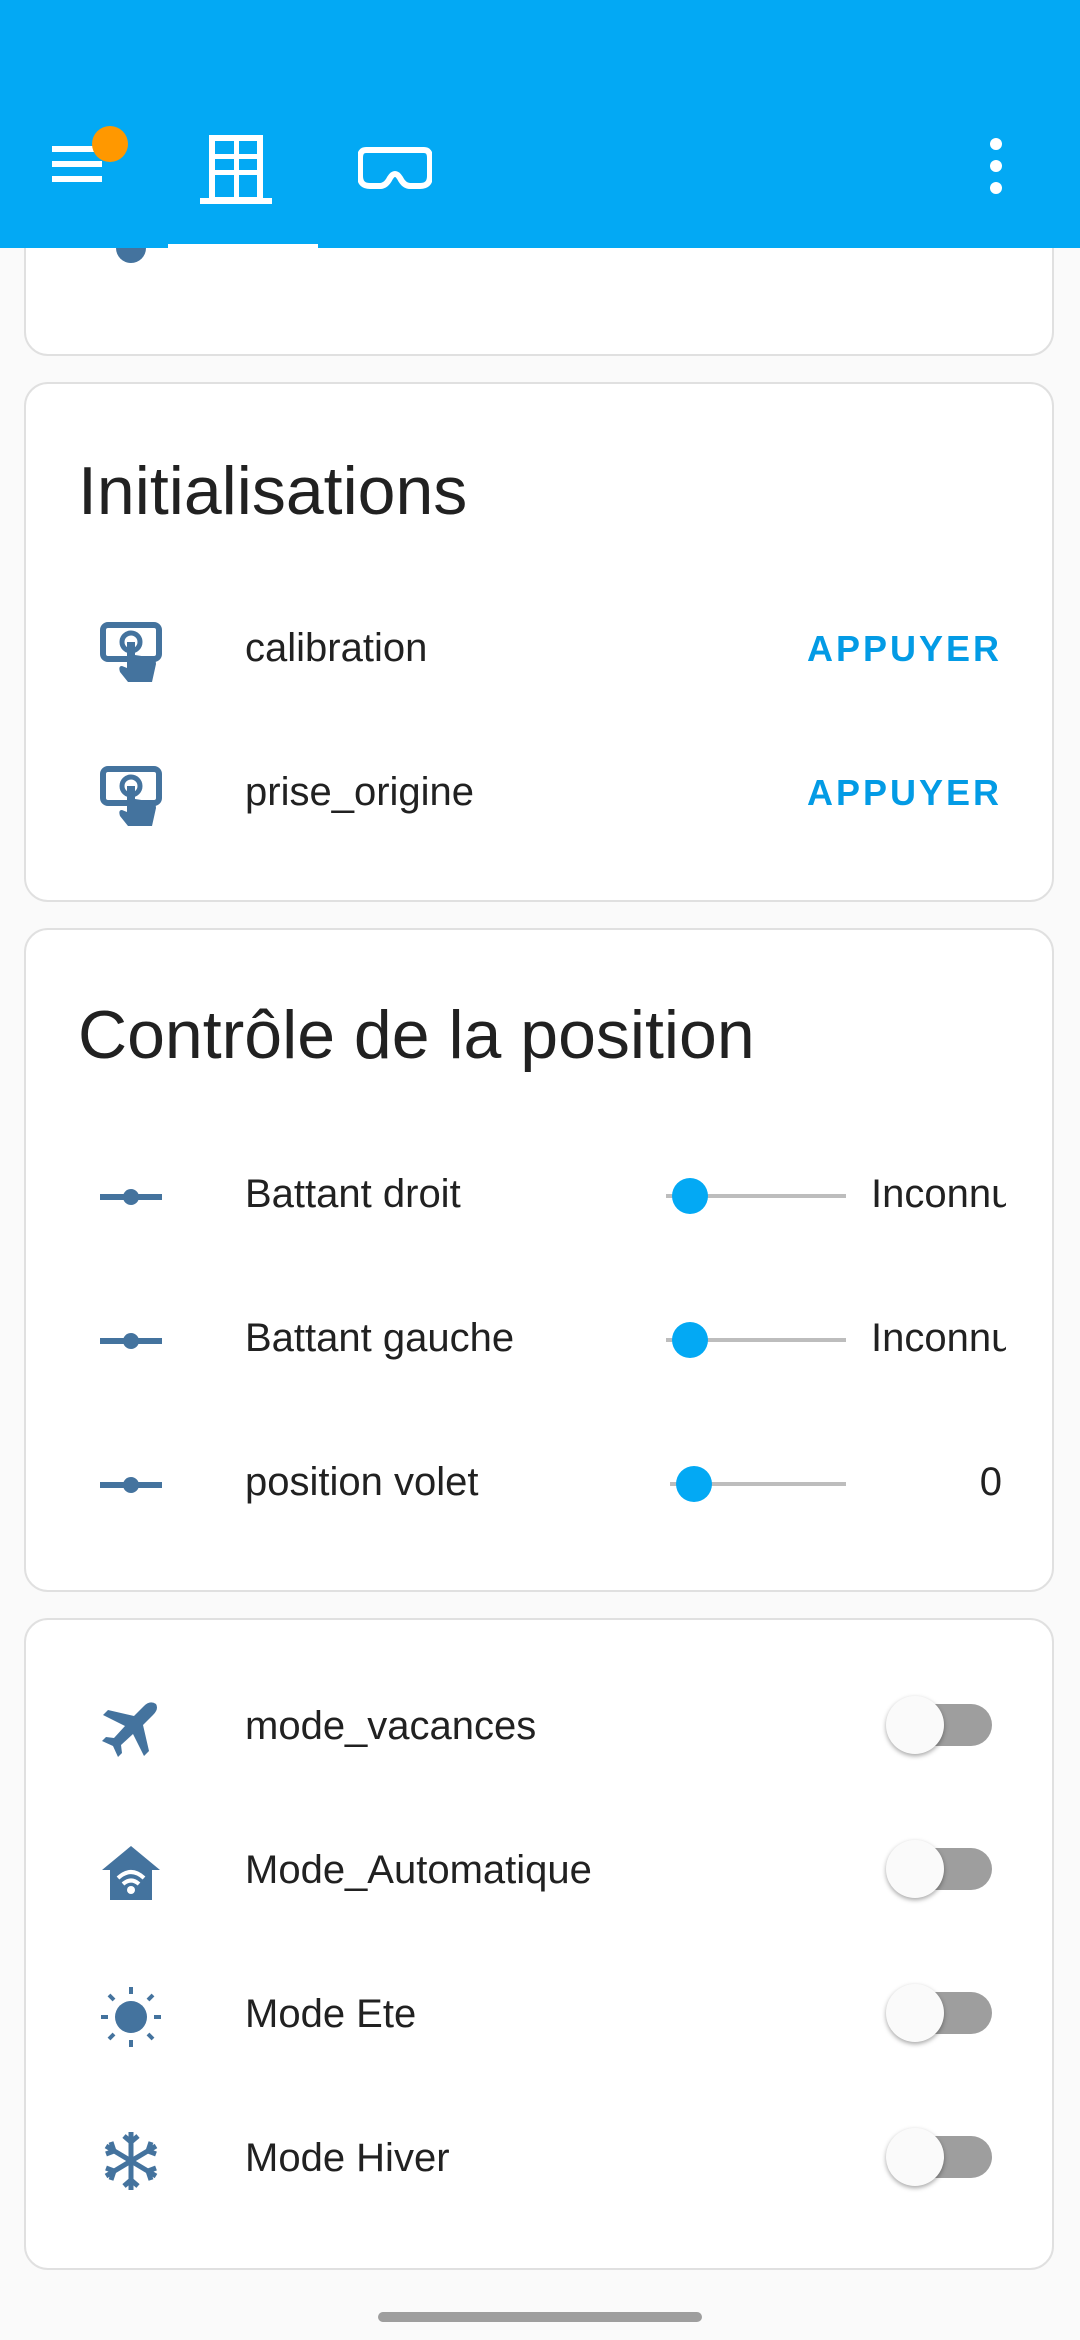  Describe the element at coordinates (539, 1338) in the screenshot. I see `entity-row-battant-gauche: Battant gauche Inconnu` at that location.